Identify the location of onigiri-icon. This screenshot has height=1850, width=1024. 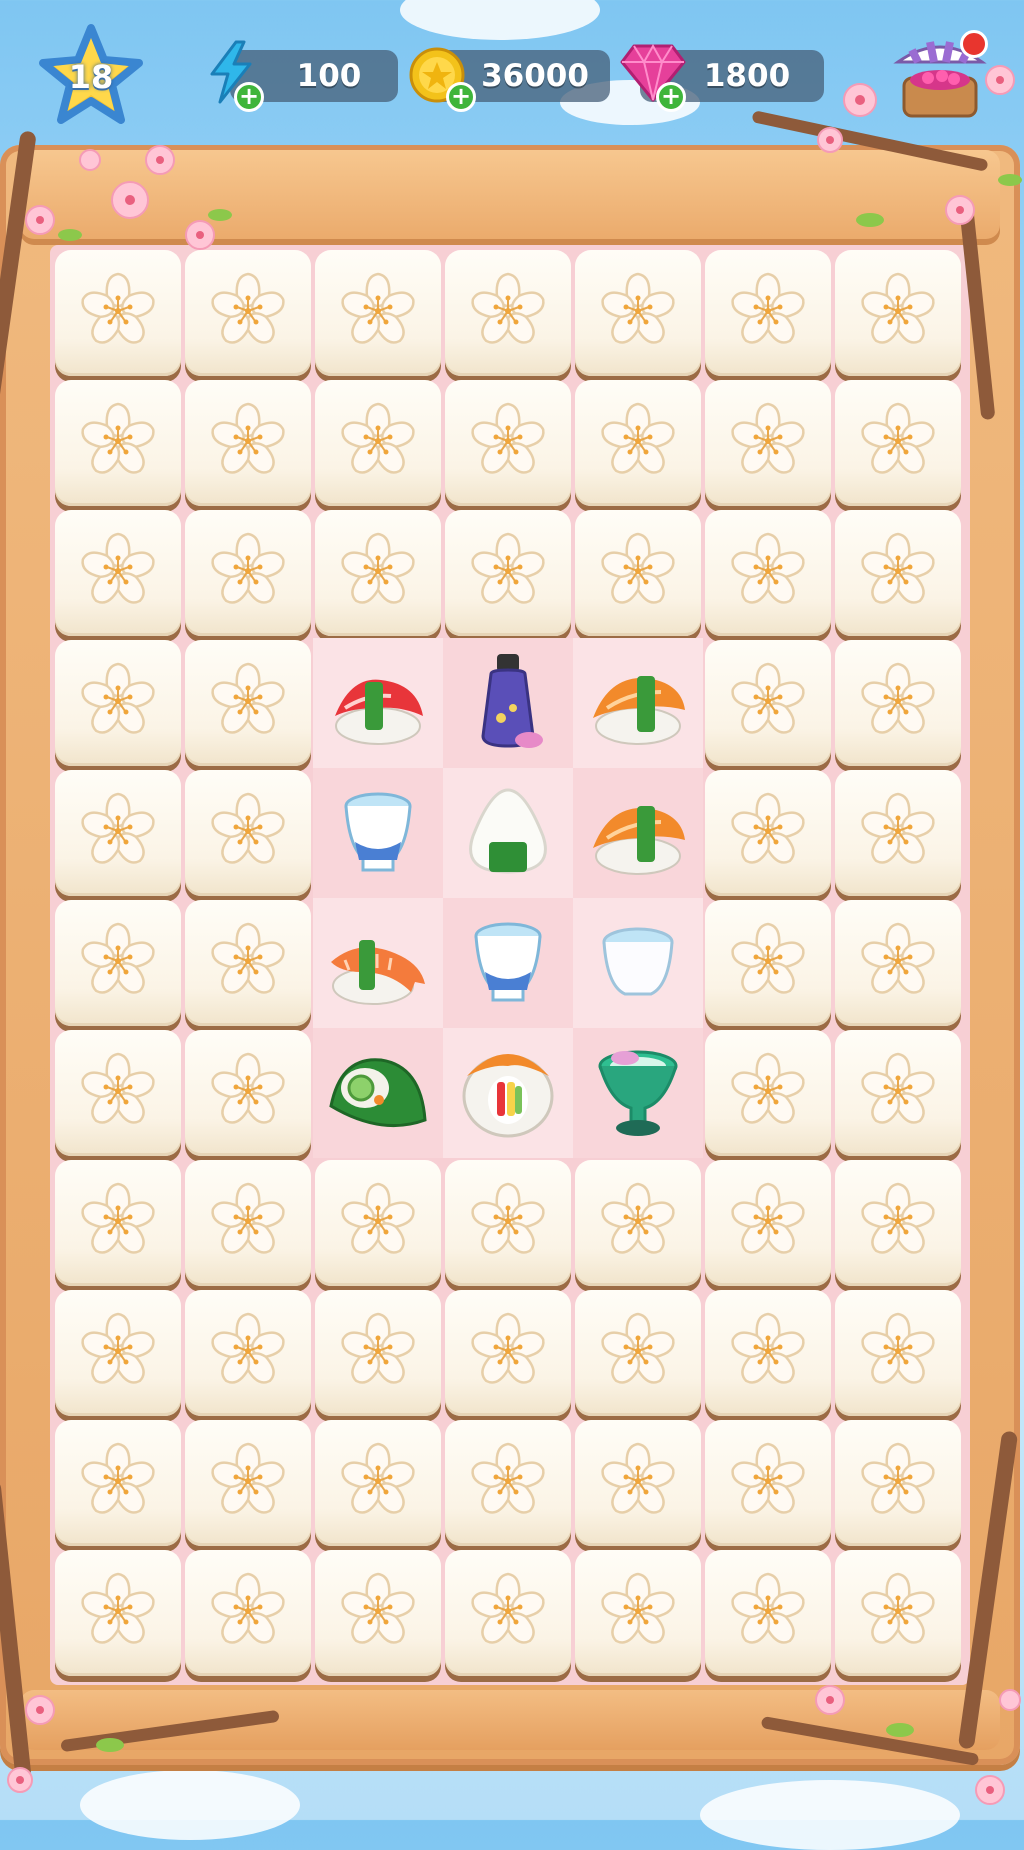
(508, 833).